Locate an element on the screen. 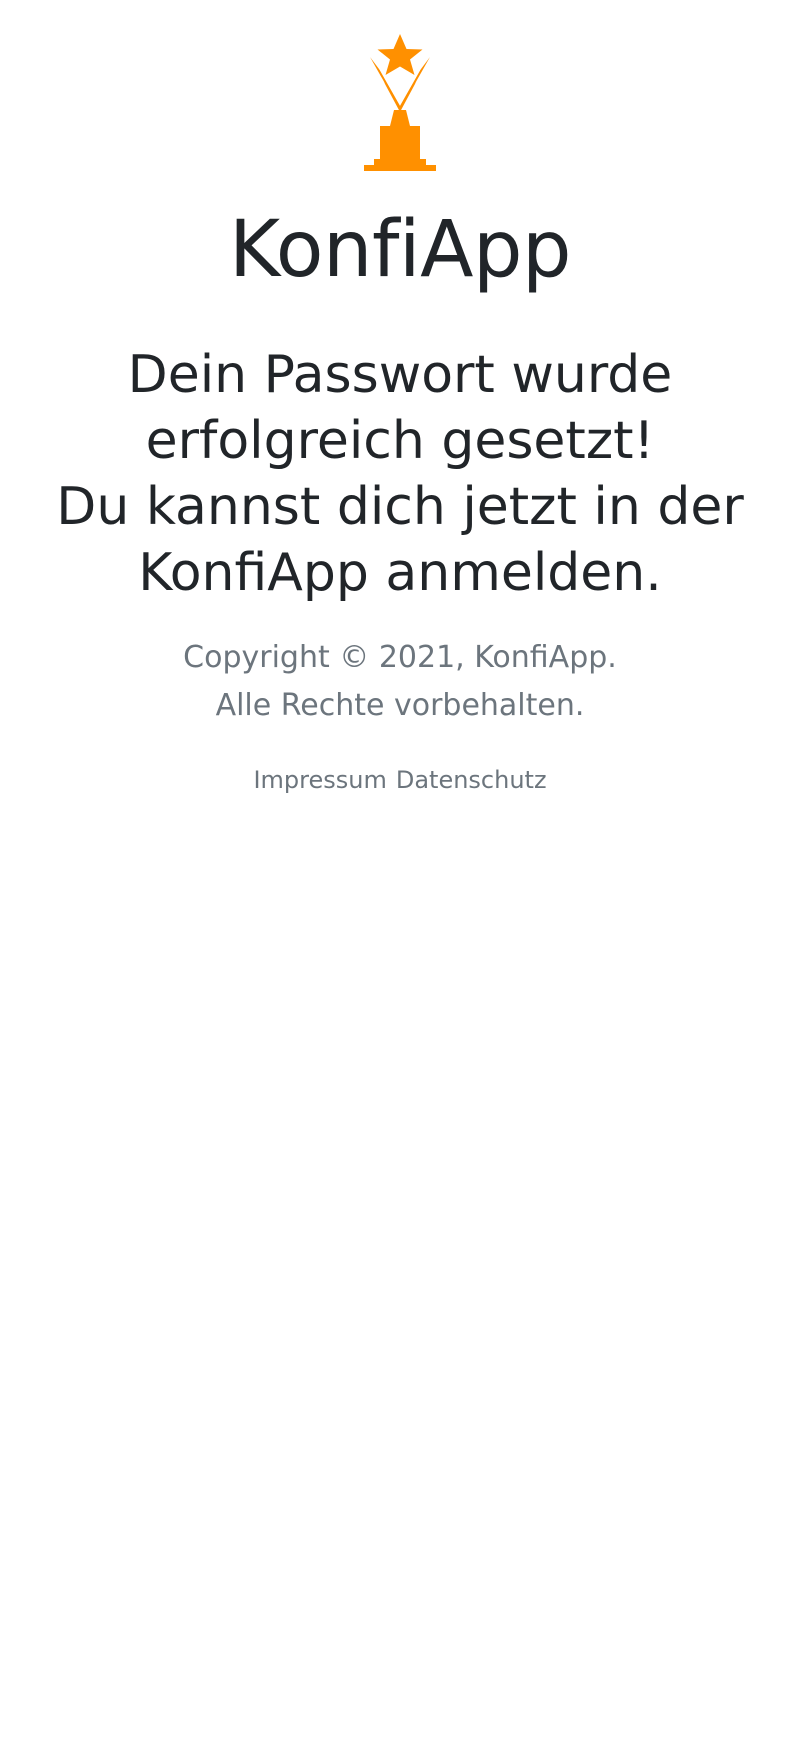 The height and width of the screenshot is (1764, 800). impressum-link: Impressum is located at coordinates (319, 780).